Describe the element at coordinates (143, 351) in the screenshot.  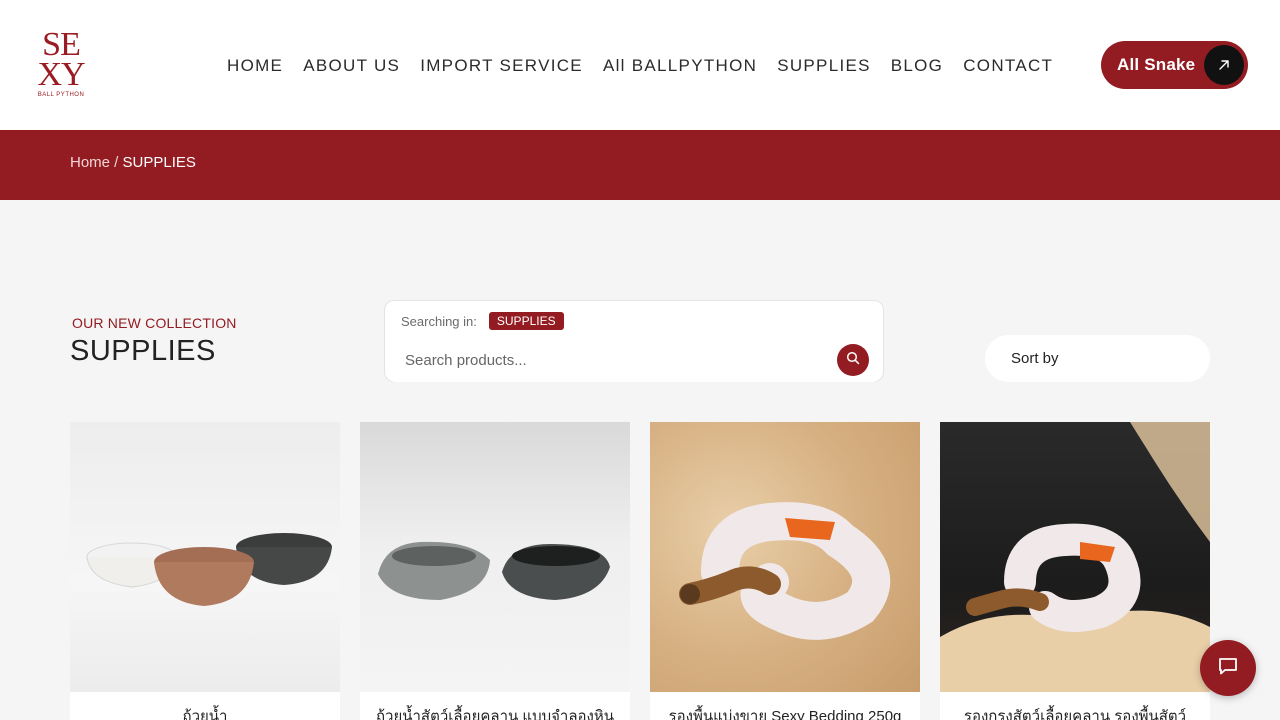
I see `page-title: SUPPLIES` at that location.